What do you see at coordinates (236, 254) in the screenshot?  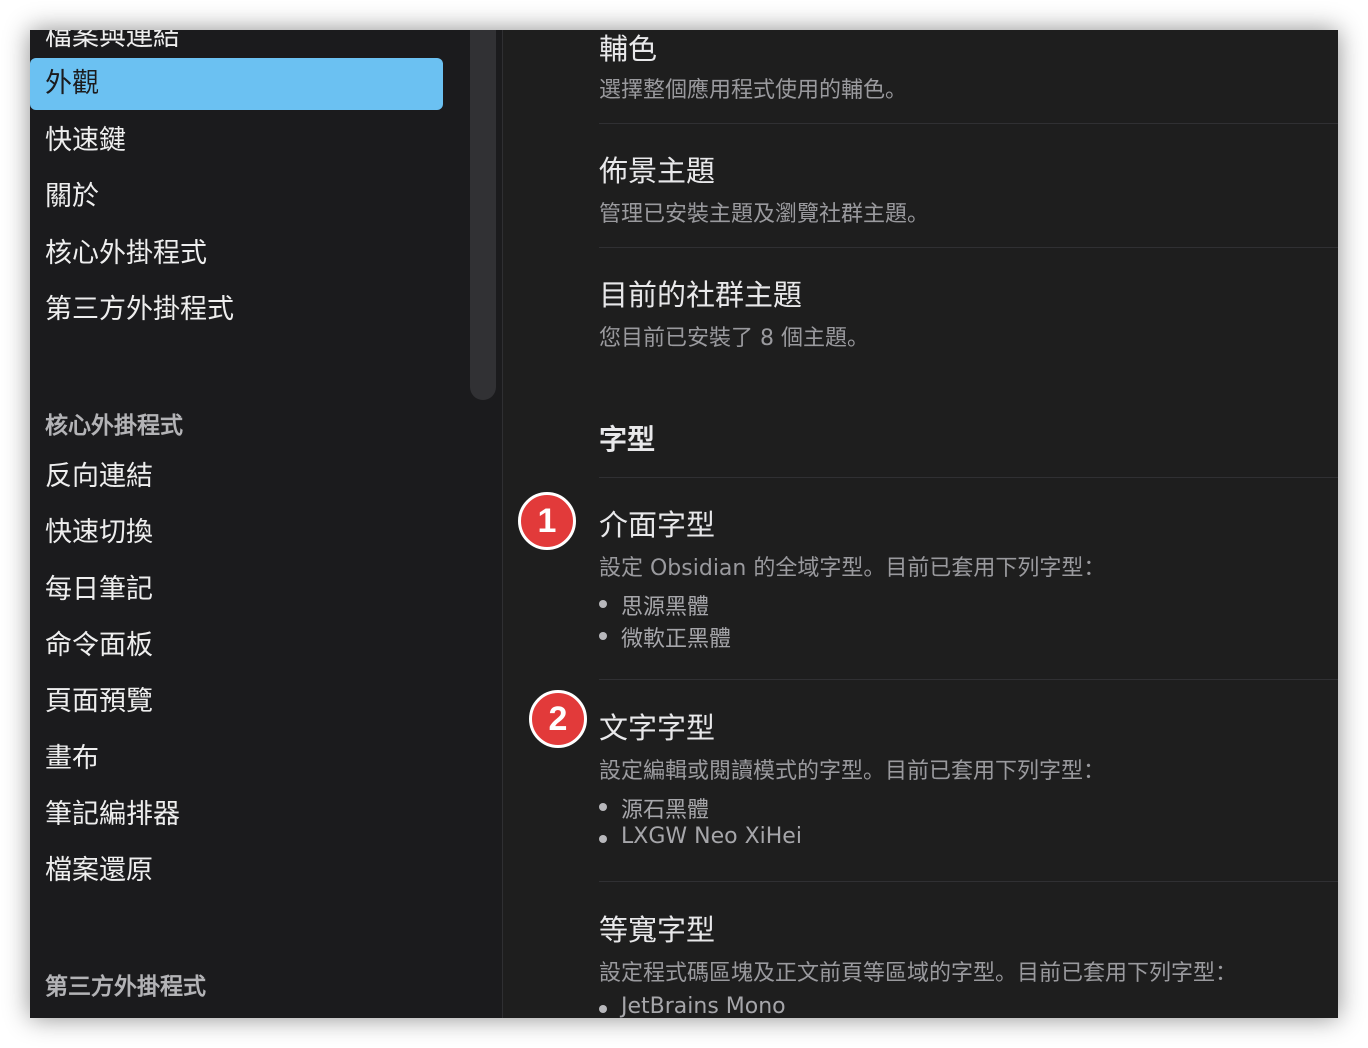 I see `sidebar-item-core-plugins: 核心外掛程式` at bounding box center [236, 254].